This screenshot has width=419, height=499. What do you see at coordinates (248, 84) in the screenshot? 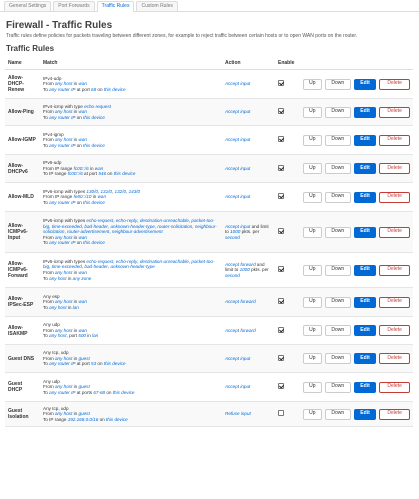
I see `rule-action: Accept input` at bounding box center [248, 84].